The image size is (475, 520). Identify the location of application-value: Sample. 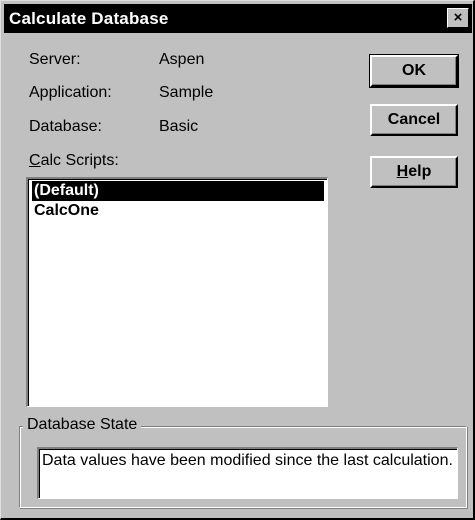
(186, 92).